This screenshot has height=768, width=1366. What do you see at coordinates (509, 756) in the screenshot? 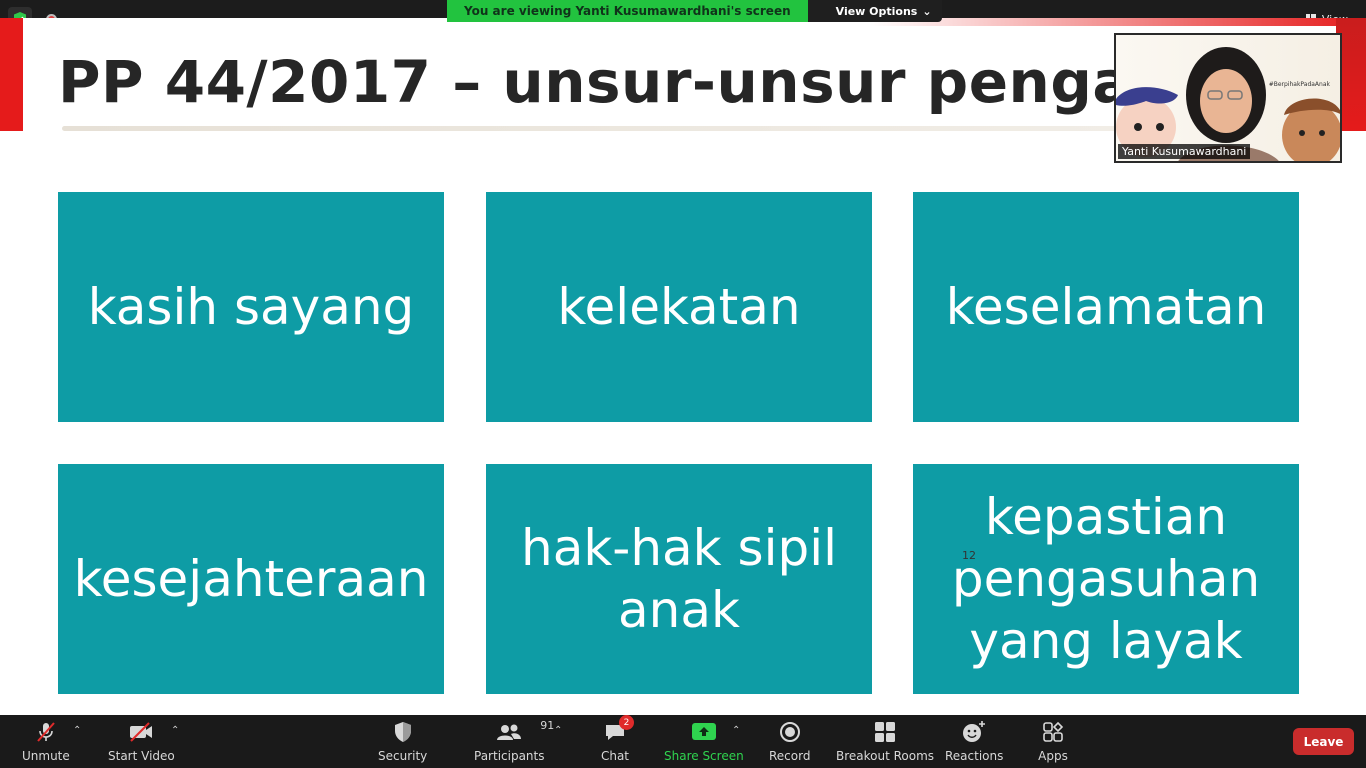
I see `participants-label: Participants` at bounding box center [509, 756].